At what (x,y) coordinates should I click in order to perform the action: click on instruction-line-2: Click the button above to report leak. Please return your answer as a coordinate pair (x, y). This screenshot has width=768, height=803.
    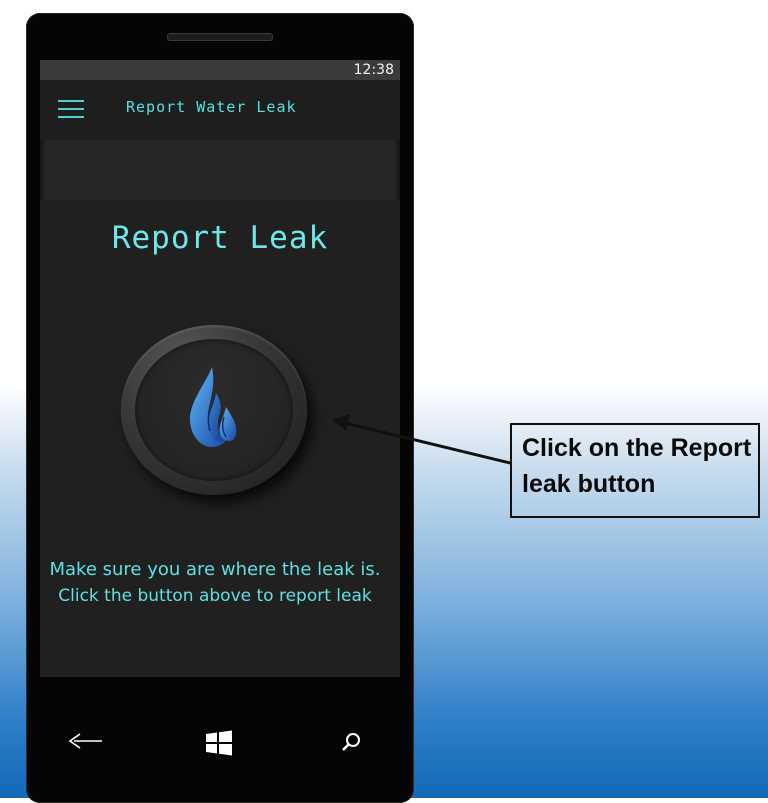
    Looking at the image, I should click on (215, 596).